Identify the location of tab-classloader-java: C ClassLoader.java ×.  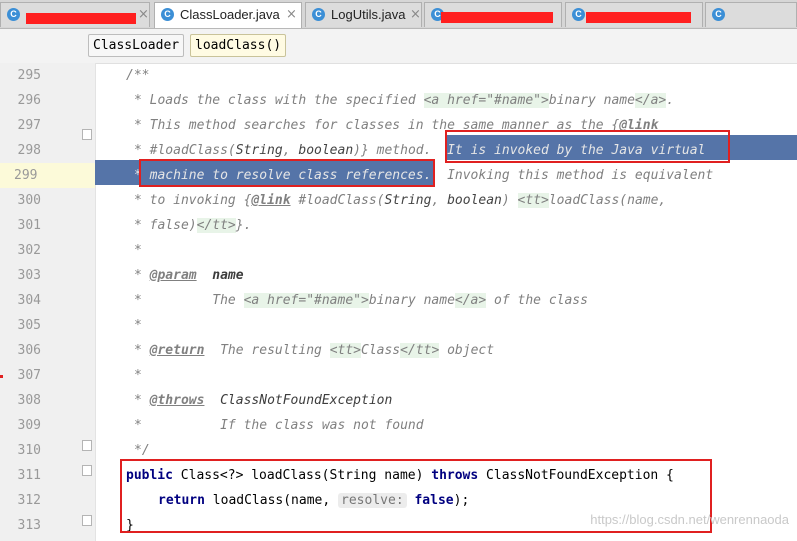
(228, 15).